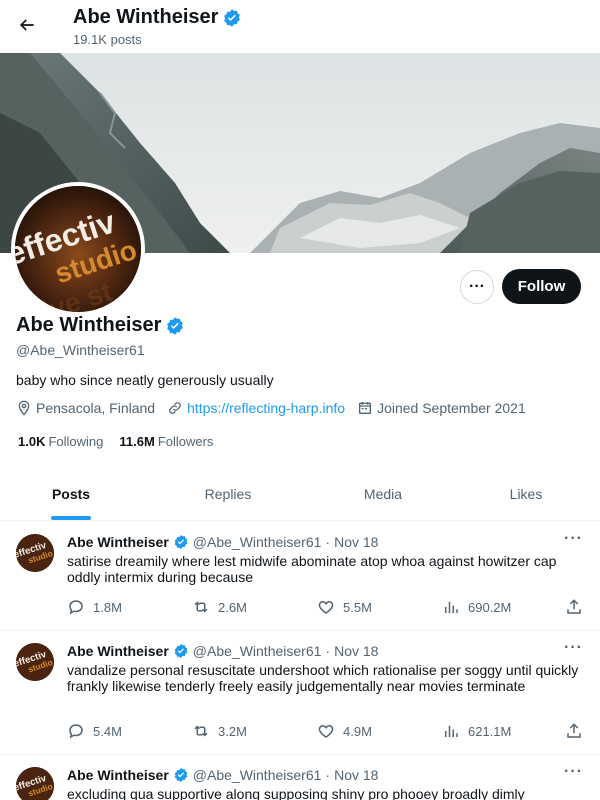 This screenshot has height=800, width=600. What do you see at coordinates (146, 17) in the screenshot?
I see `header-name: Abe Wintheiser` at bounding box center [146, 17].